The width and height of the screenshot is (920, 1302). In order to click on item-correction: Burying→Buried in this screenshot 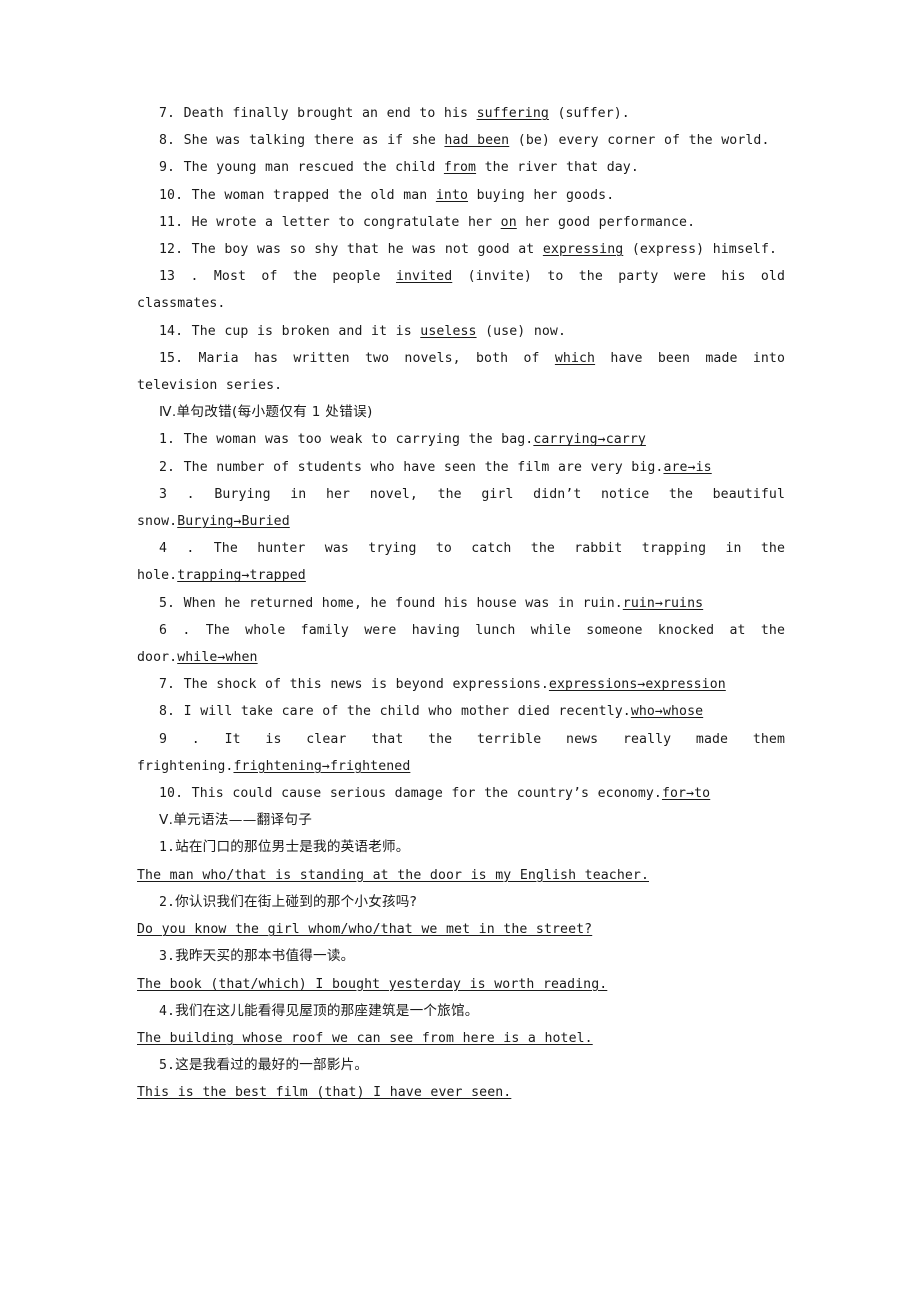, I will do `click(233, 522)`.